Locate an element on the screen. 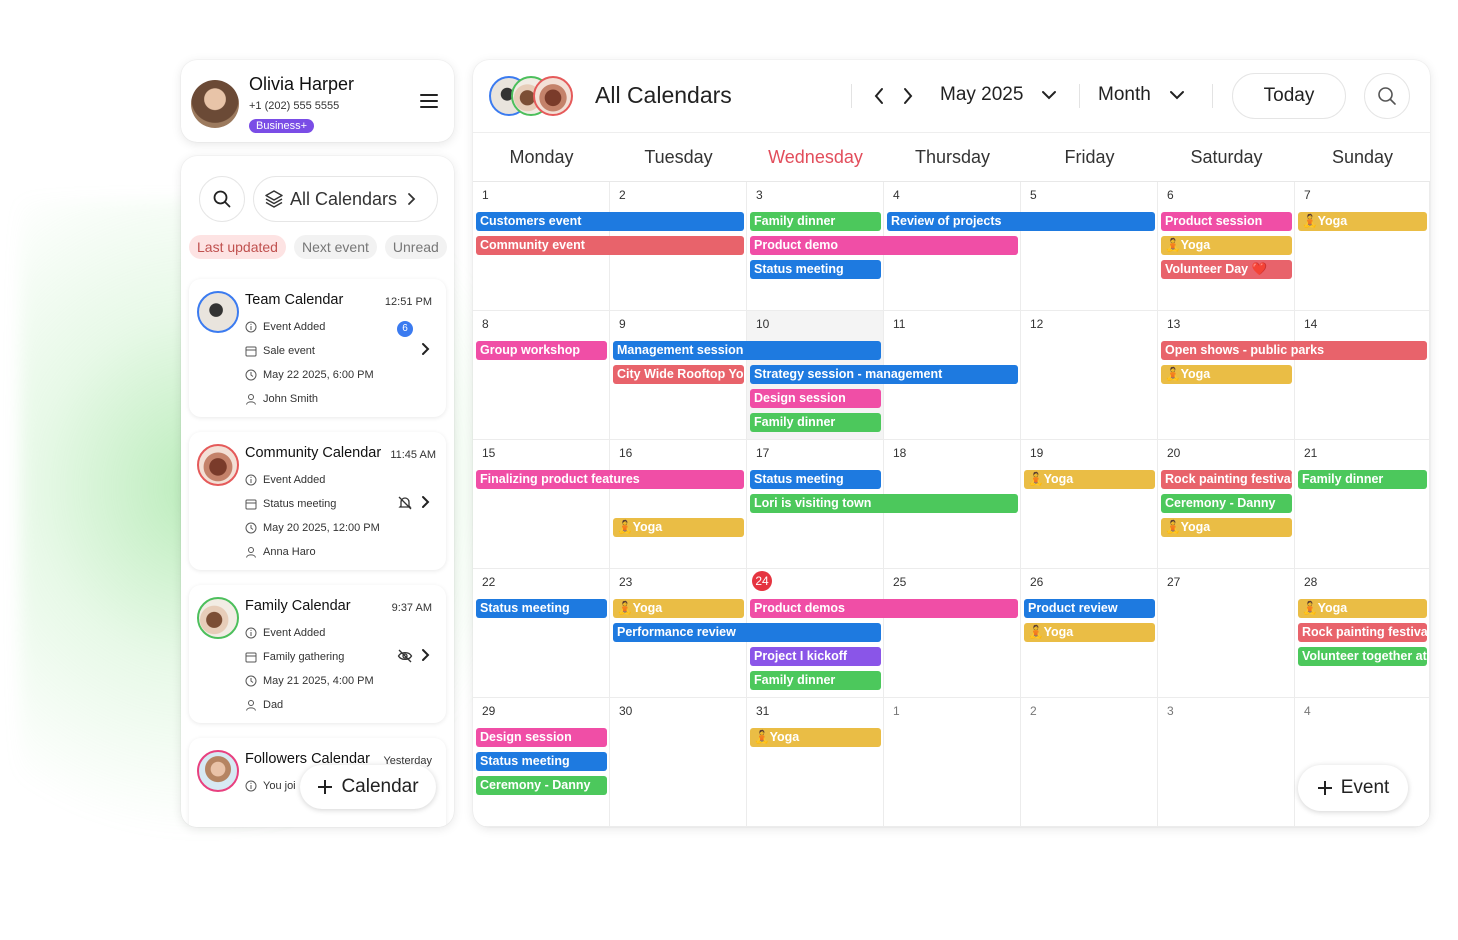  next-month-icon is located at coordinates (908, 96).